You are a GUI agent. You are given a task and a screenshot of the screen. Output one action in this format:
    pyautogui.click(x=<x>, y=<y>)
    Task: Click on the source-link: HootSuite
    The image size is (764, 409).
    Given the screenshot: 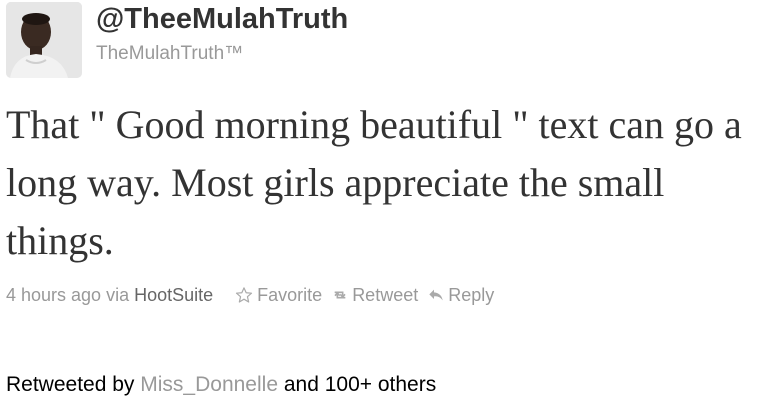 What is the action you would take?
    pyautogui.click(x=173, y=295)
    